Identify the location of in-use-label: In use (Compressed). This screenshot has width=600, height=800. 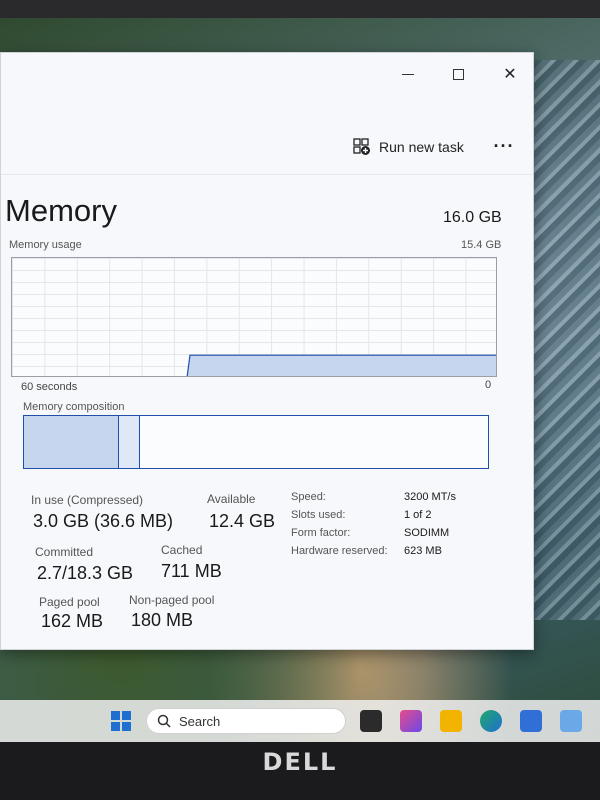
(87, 500).